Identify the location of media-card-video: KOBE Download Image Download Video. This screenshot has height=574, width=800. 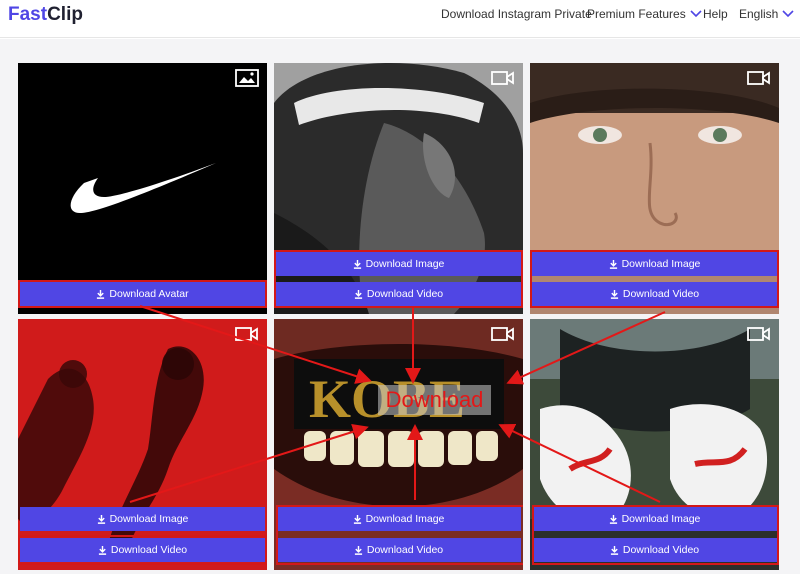
(398, 444).